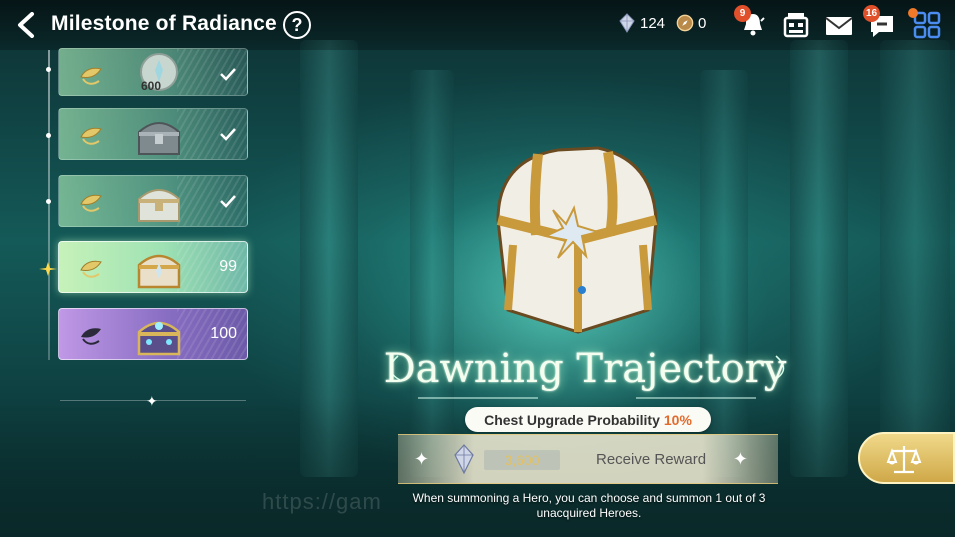  What do you see at coordinates (159, 205) in the screenshot?
I see `pearl-chest-icon` at bounding box center [159, 205].